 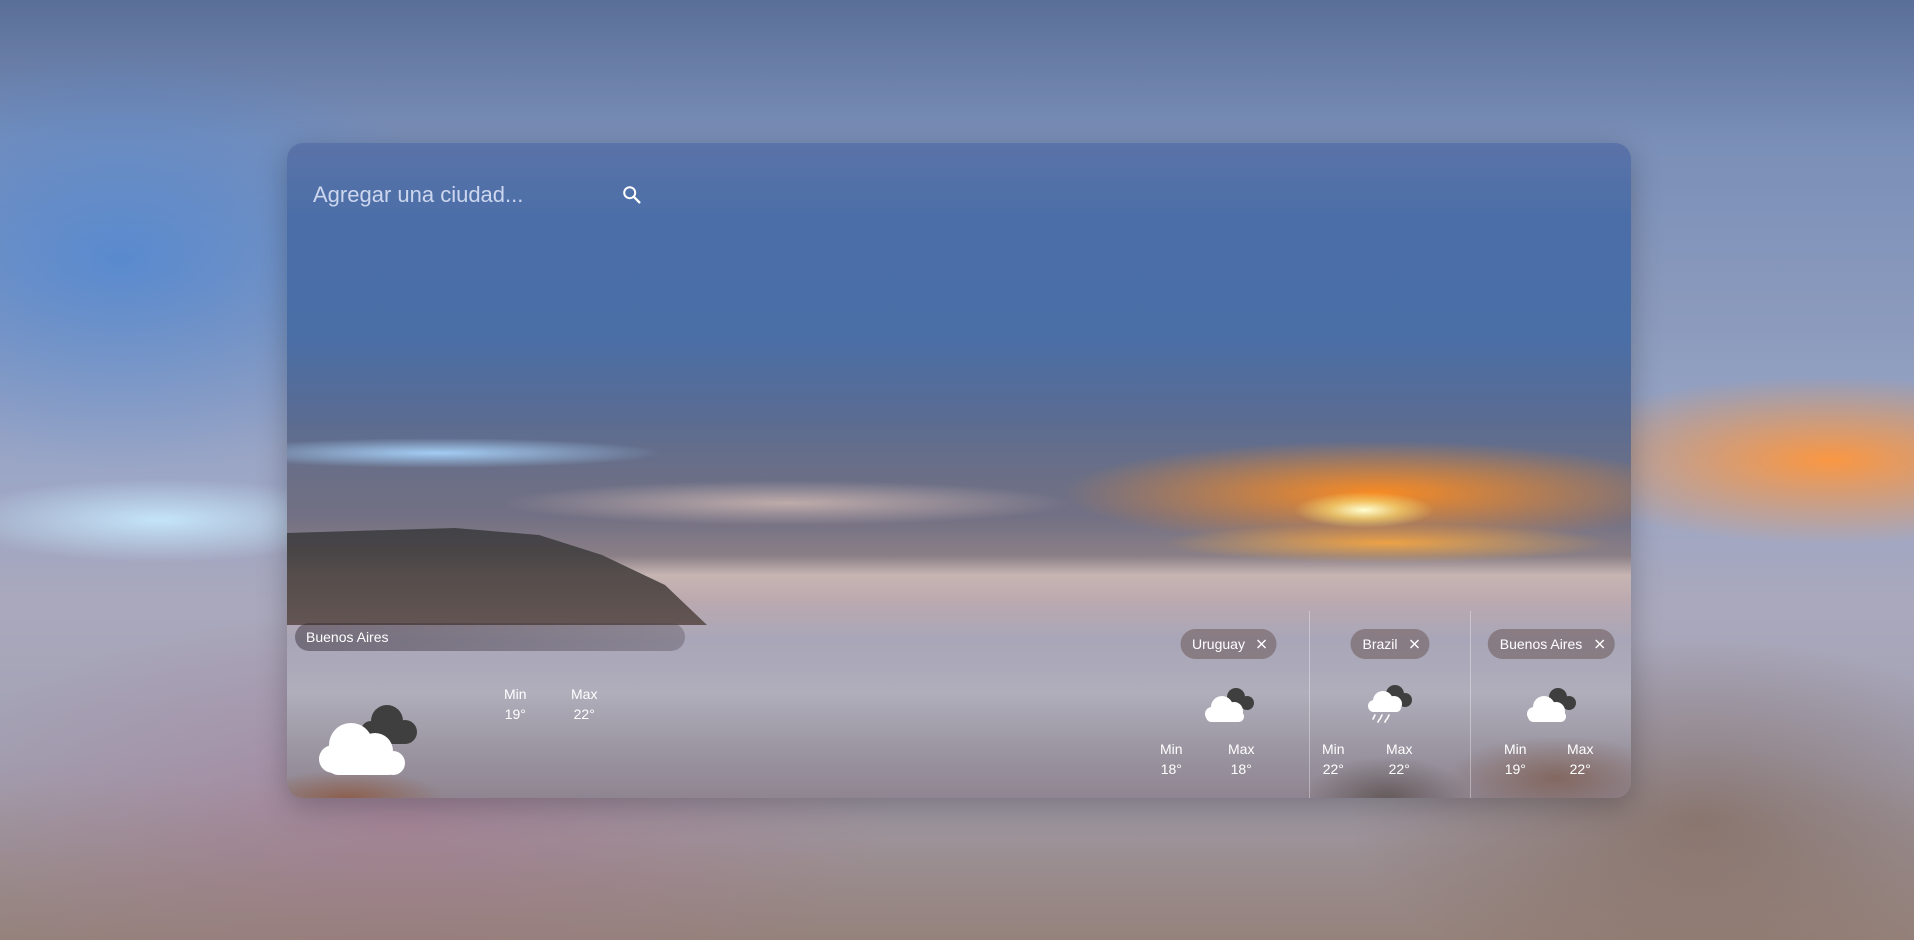 I want to click on city-name: Buenos Aires, so click(x=1541, y=644).